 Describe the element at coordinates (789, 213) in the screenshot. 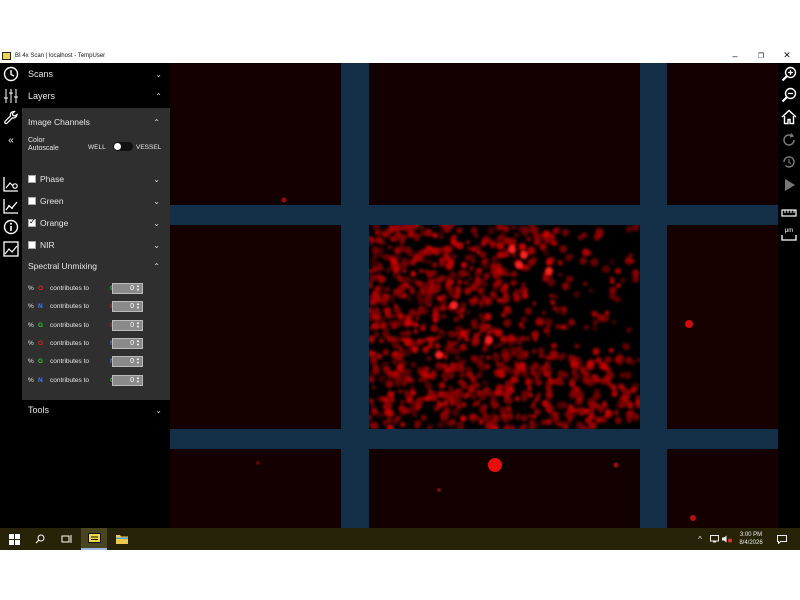

I see `ruler-icon` at that location.